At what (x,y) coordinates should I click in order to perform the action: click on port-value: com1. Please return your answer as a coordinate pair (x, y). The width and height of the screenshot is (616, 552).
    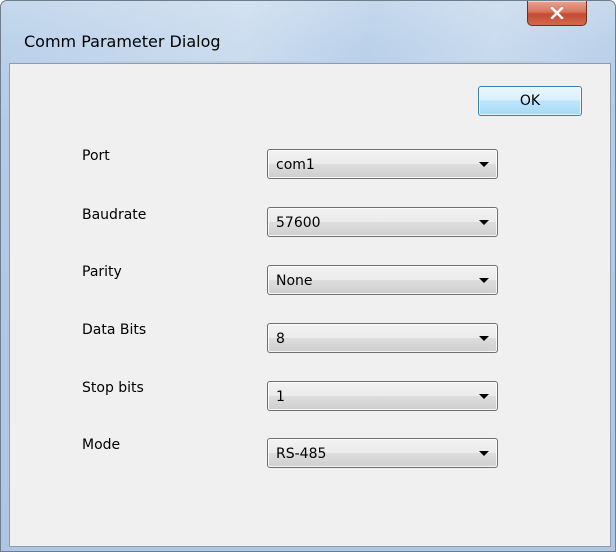
    Looking at the image, I should click on (295, 165).